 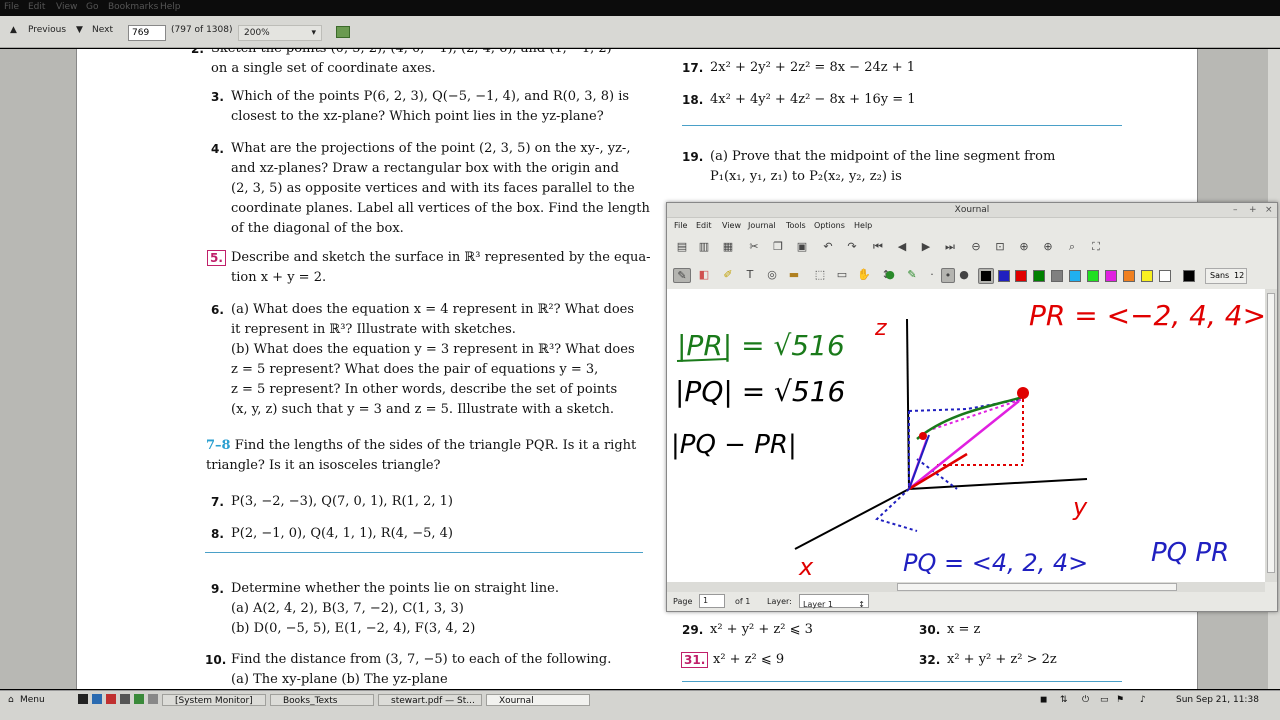 I want to click on color-blue-swatch, so click(x=1004, y=276).